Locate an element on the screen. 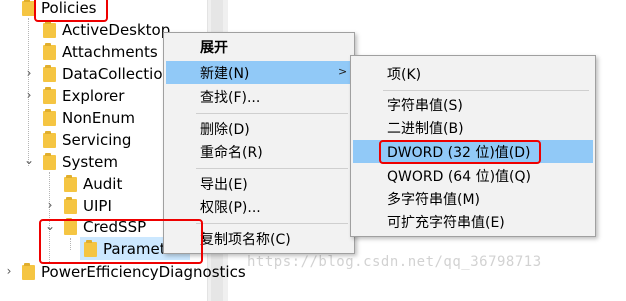 Image resolution: width=626 pixels, height=301 pixels. tree-item-datacollection: DataCollection is located at coordinates (107, 74).